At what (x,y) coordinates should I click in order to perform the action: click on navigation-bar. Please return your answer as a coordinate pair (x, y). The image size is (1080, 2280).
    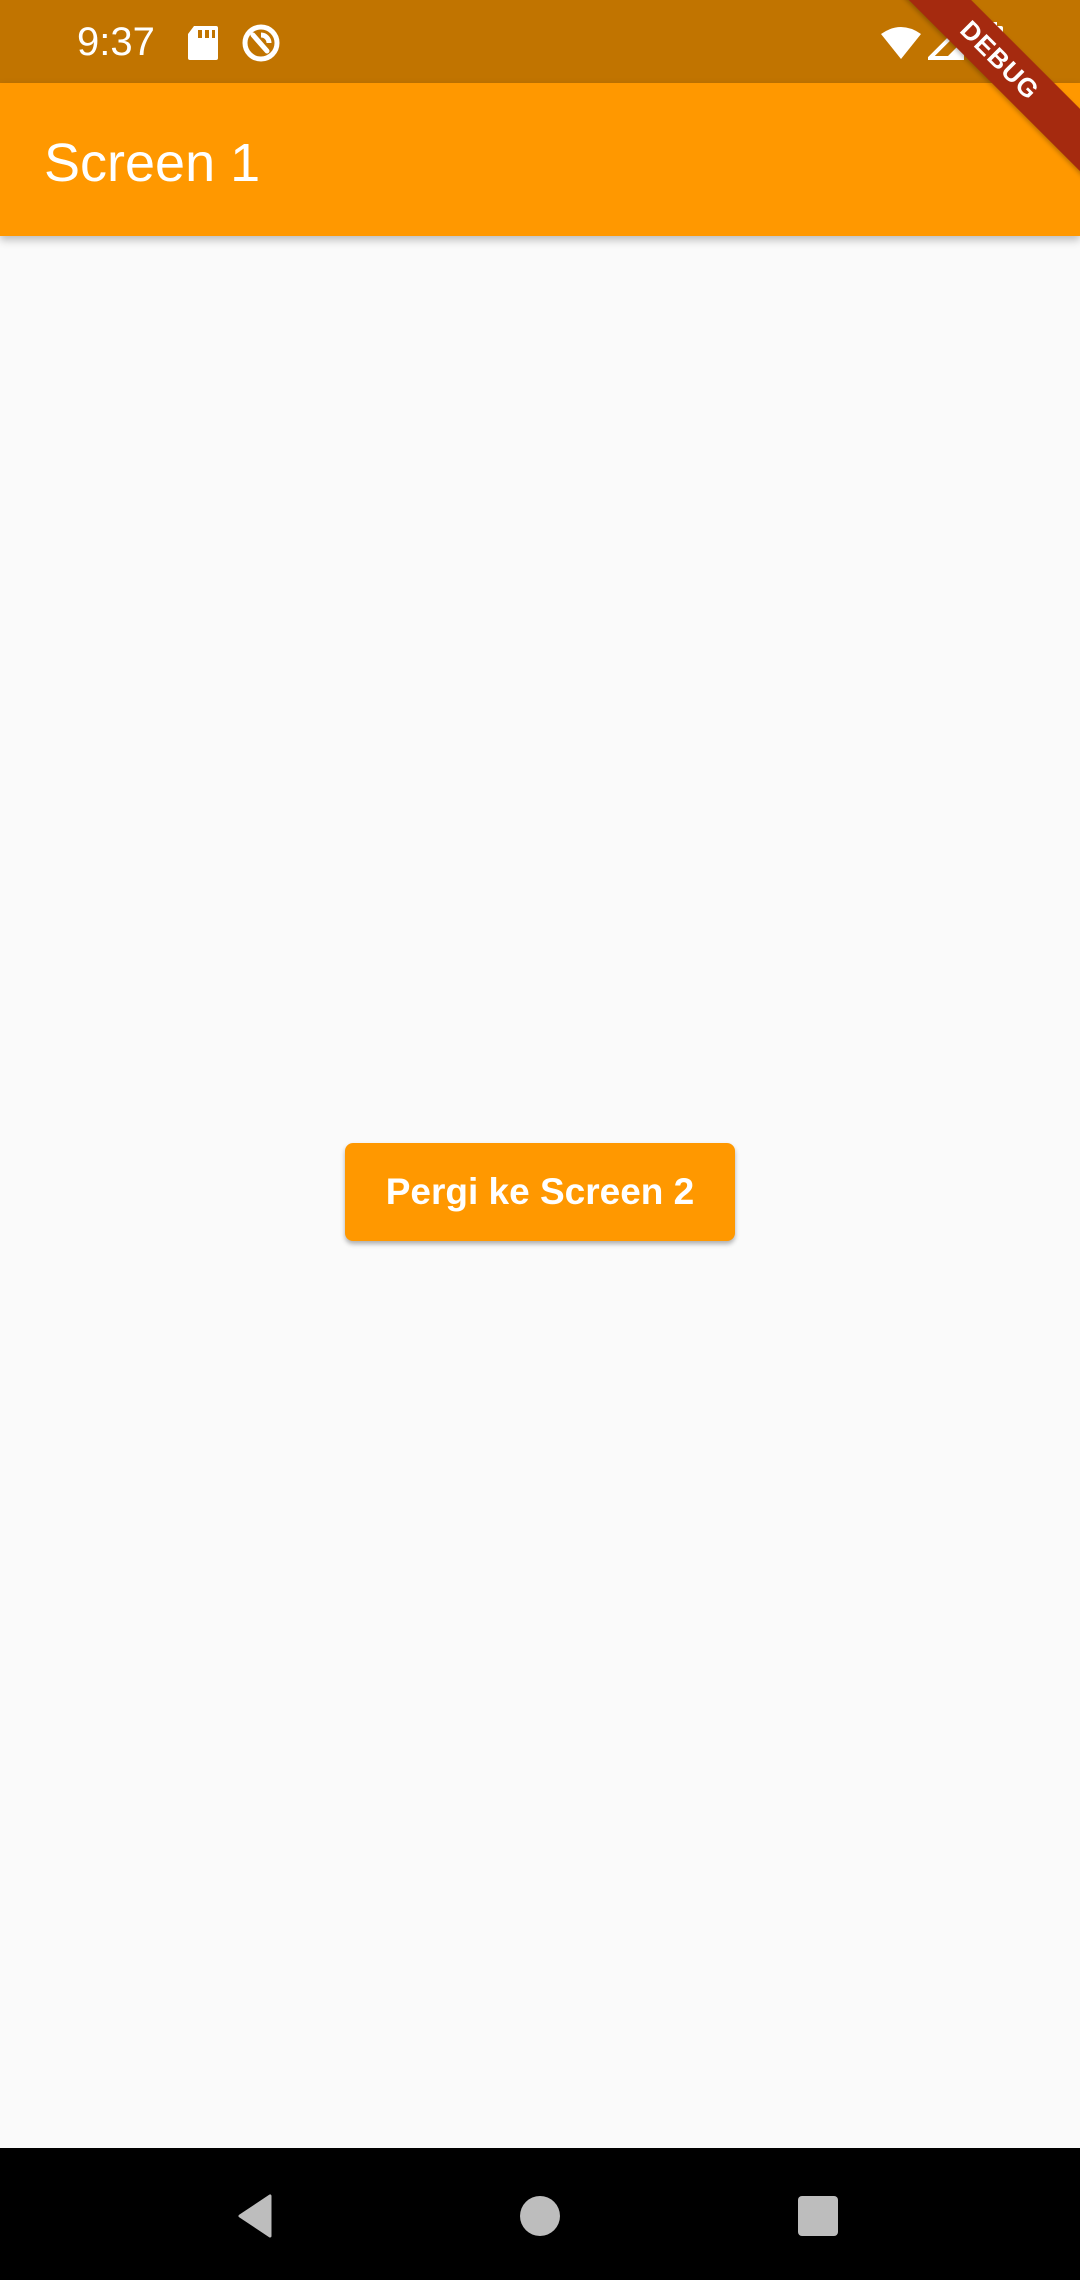
    Looking at the image, I should click on (540, 2214).